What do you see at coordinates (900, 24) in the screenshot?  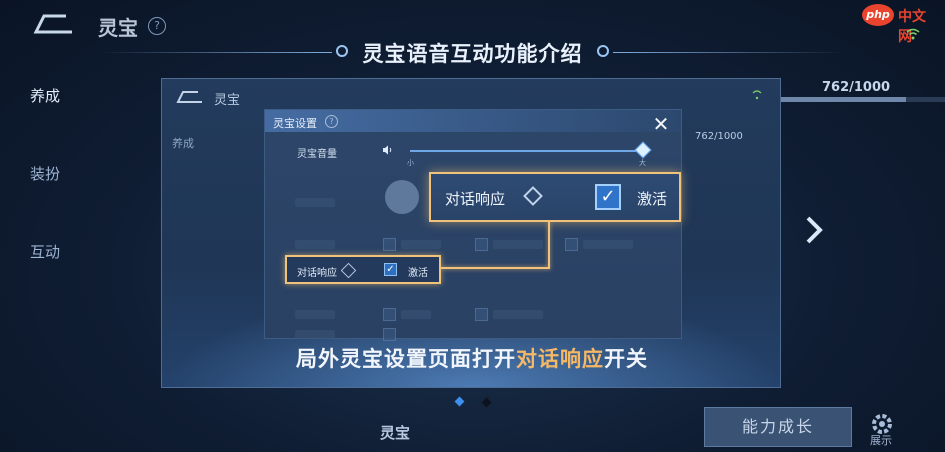 I see `site-watermark: php 中文网` at bounding box center [900, 24].